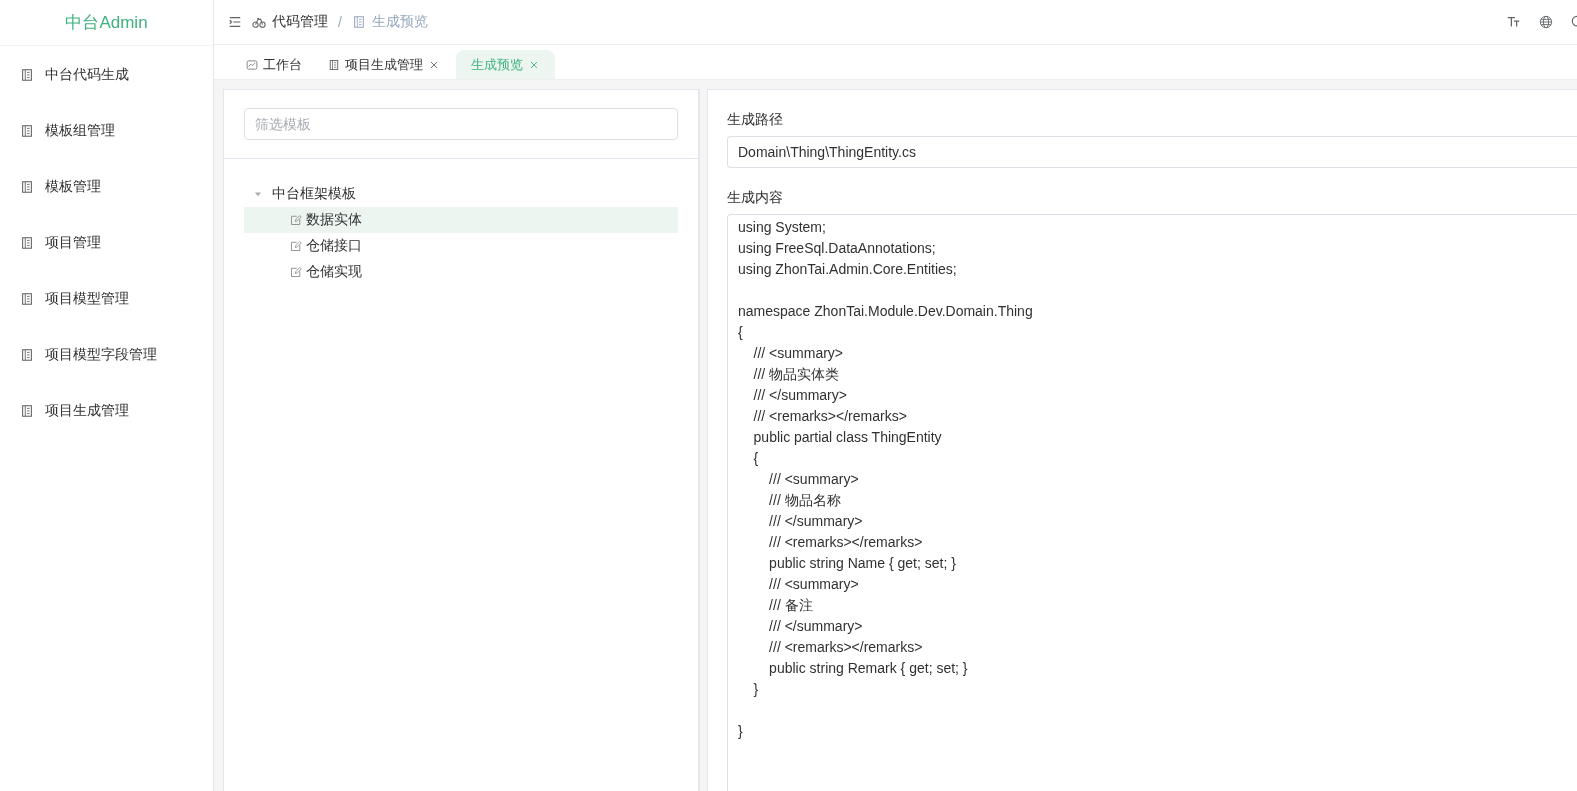  I want to click on path-field: Domain\Thing\ThingEntity.cs, so click(1152, 152).